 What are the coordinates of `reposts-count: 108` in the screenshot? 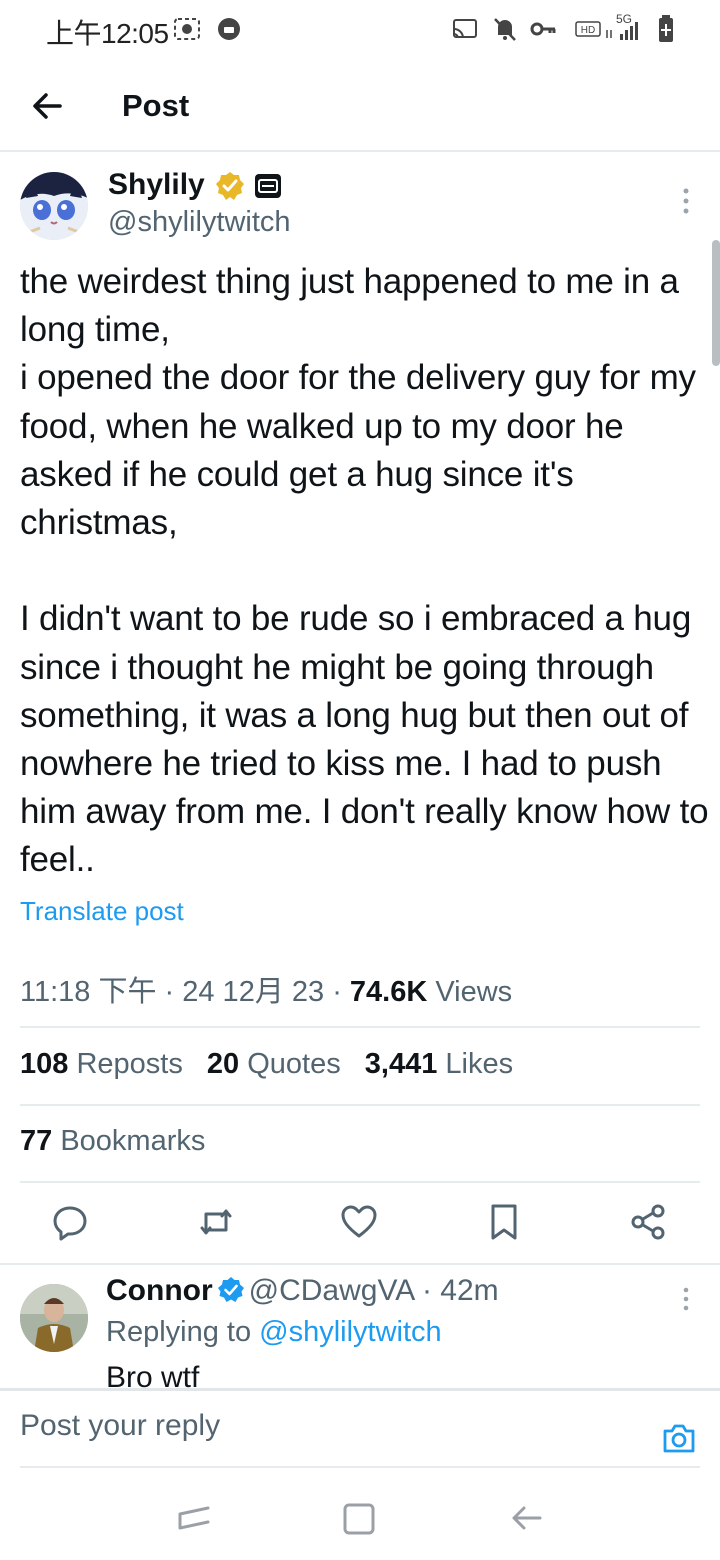 It's located at (44, 1064).